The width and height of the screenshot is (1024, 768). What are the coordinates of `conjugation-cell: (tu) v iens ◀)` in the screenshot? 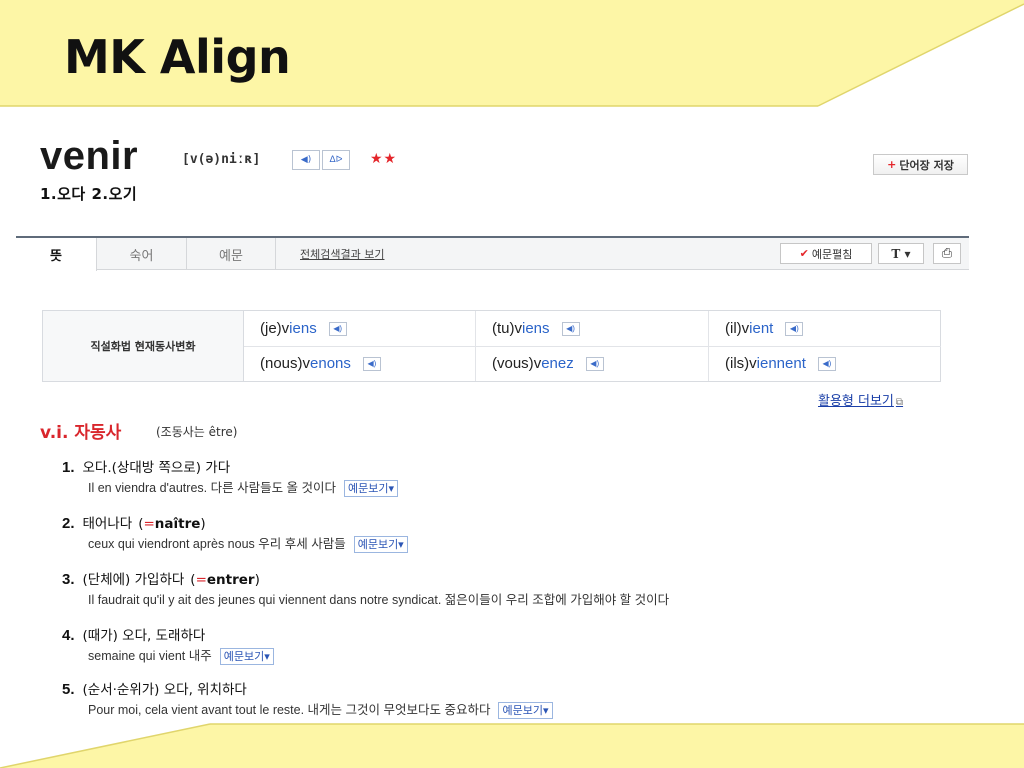 It's located at (592, 328).